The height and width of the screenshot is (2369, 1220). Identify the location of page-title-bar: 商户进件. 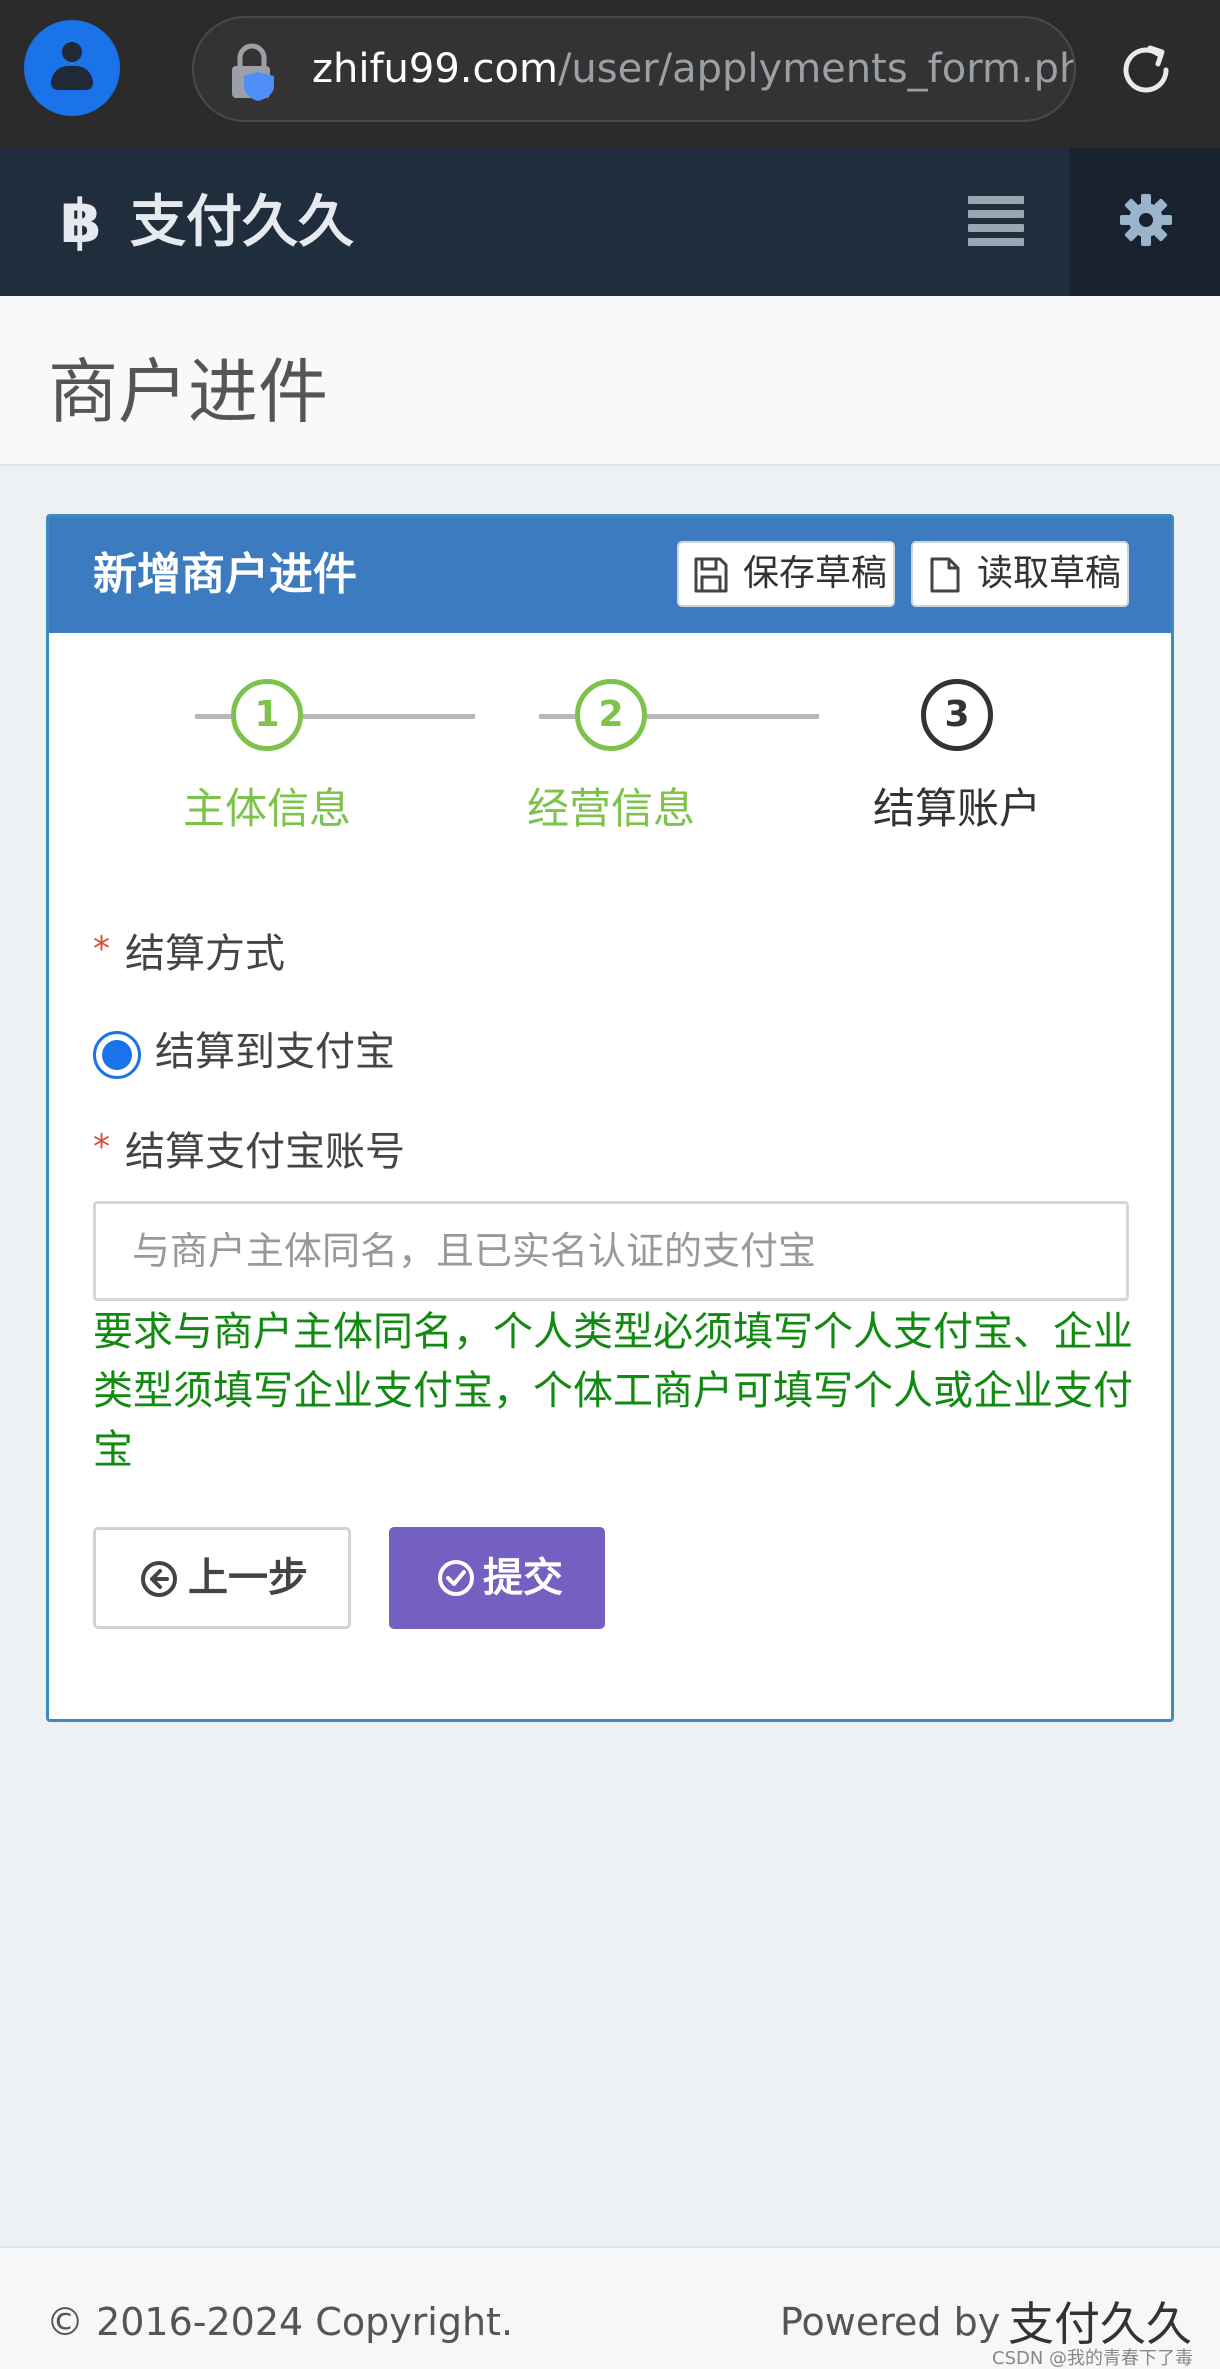
(610, 381).